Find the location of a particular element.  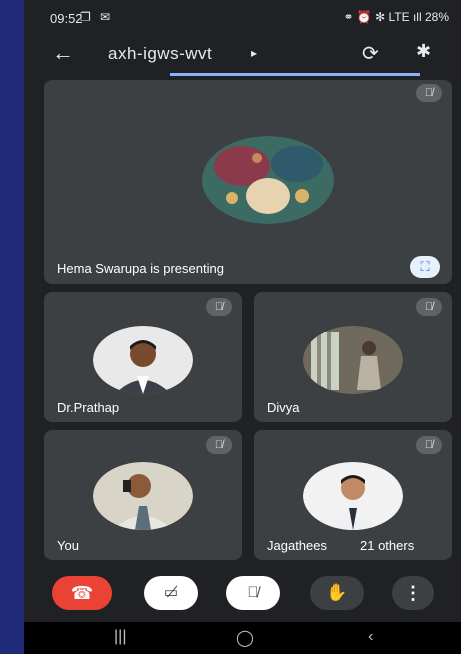

participant-tile: 🎙̸ You is located at coordinates (143, 495).